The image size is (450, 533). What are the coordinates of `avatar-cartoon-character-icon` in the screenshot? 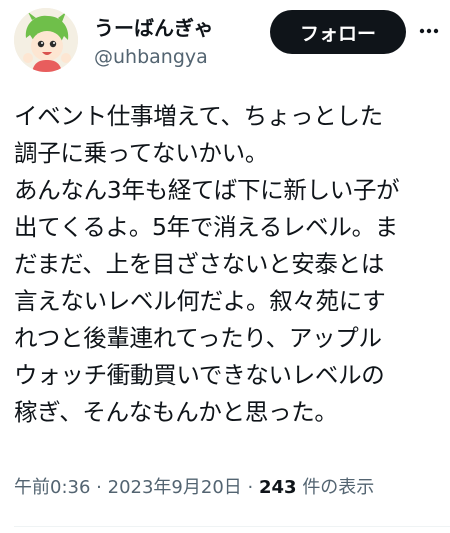 It's located at (46, 40).